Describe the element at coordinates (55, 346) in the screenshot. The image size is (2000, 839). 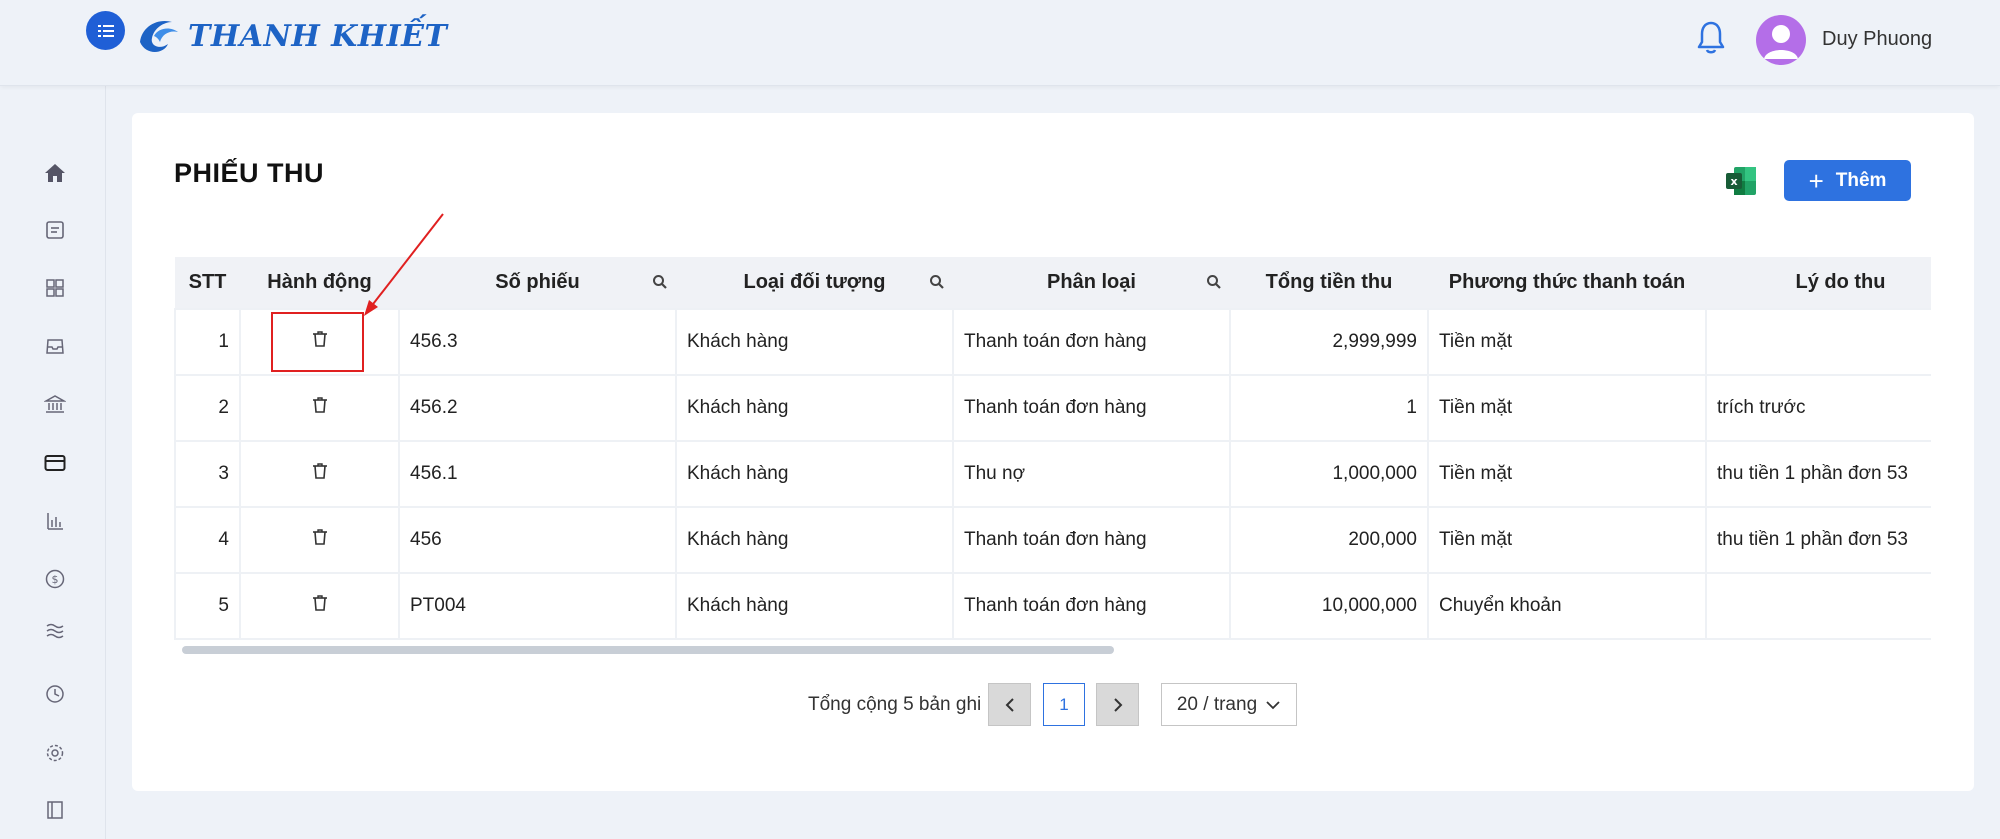
I see `inbox-icon` at that location.